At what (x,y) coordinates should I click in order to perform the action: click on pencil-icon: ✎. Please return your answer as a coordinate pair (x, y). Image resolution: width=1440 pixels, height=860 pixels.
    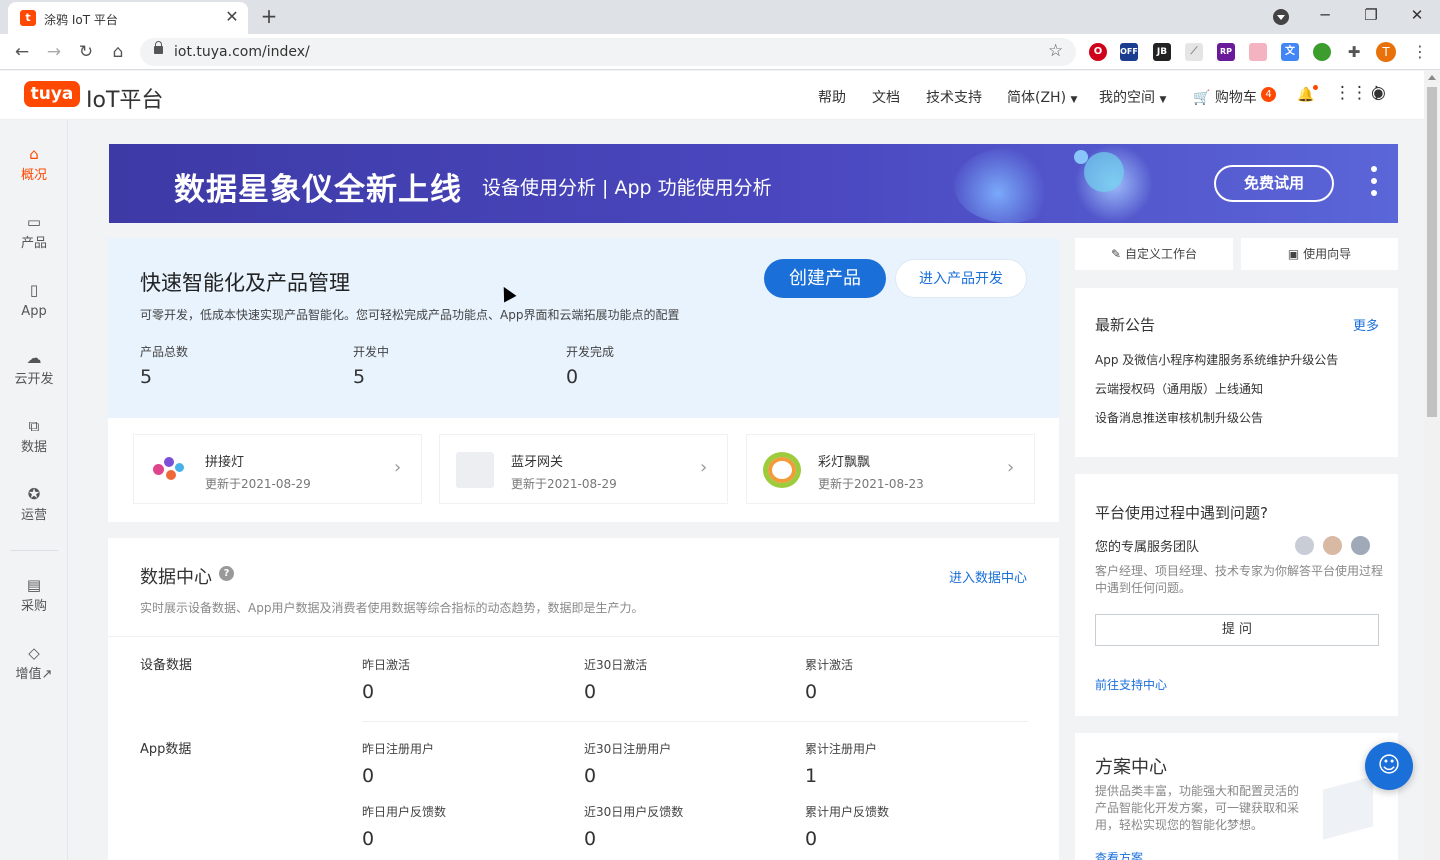
    Looking at the image, I should click on (1116, 254).